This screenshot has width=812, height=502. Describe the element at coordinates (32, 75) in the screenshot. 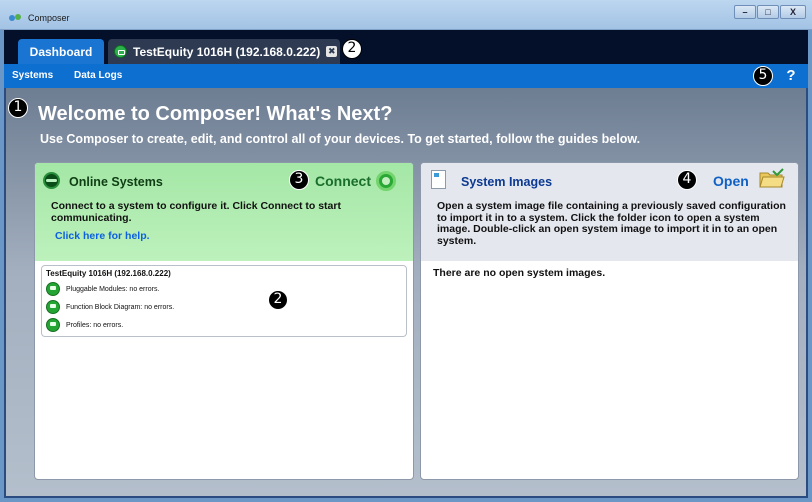

I see `nav-systems: Systems` at that location.